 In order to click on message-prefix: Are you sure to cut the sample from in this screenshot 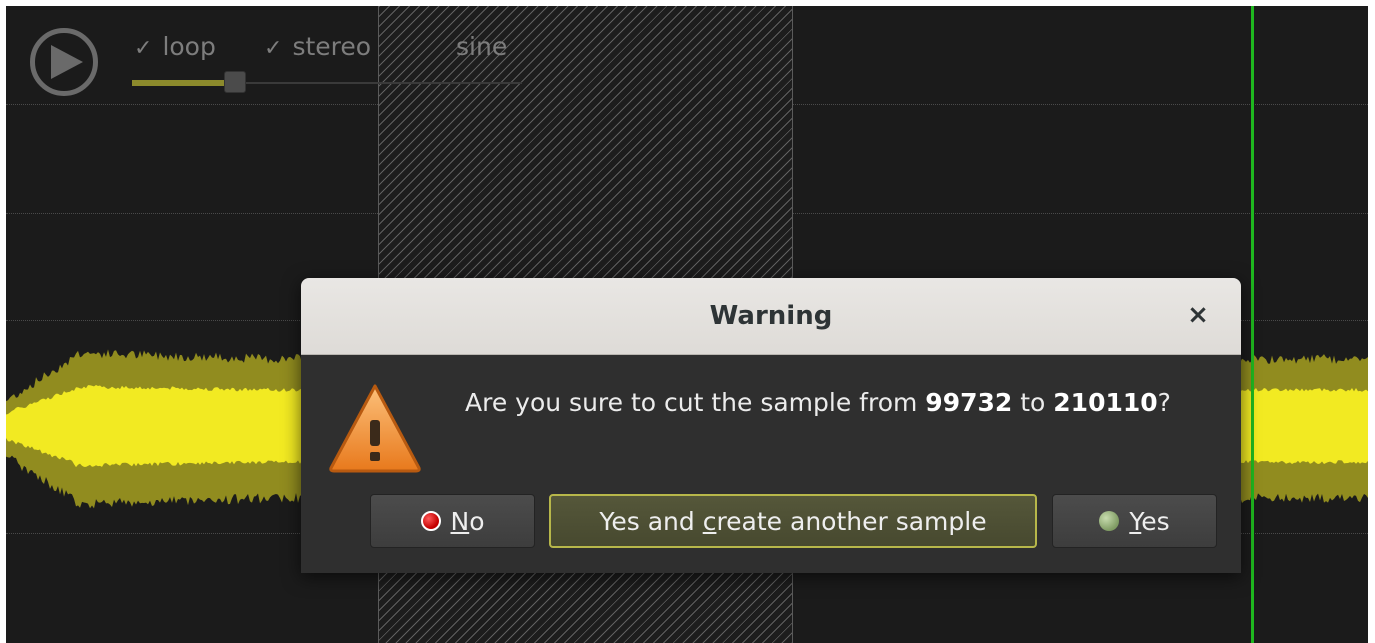, I will do `click(695, 402)`.